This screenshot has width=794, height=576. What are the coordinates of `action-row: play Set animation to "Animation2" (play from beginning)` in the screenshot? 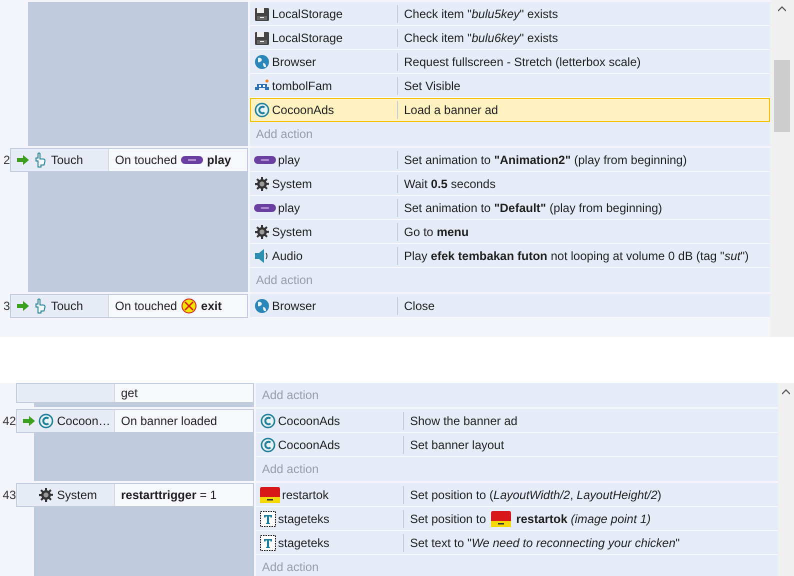 It's located at (510, 160).